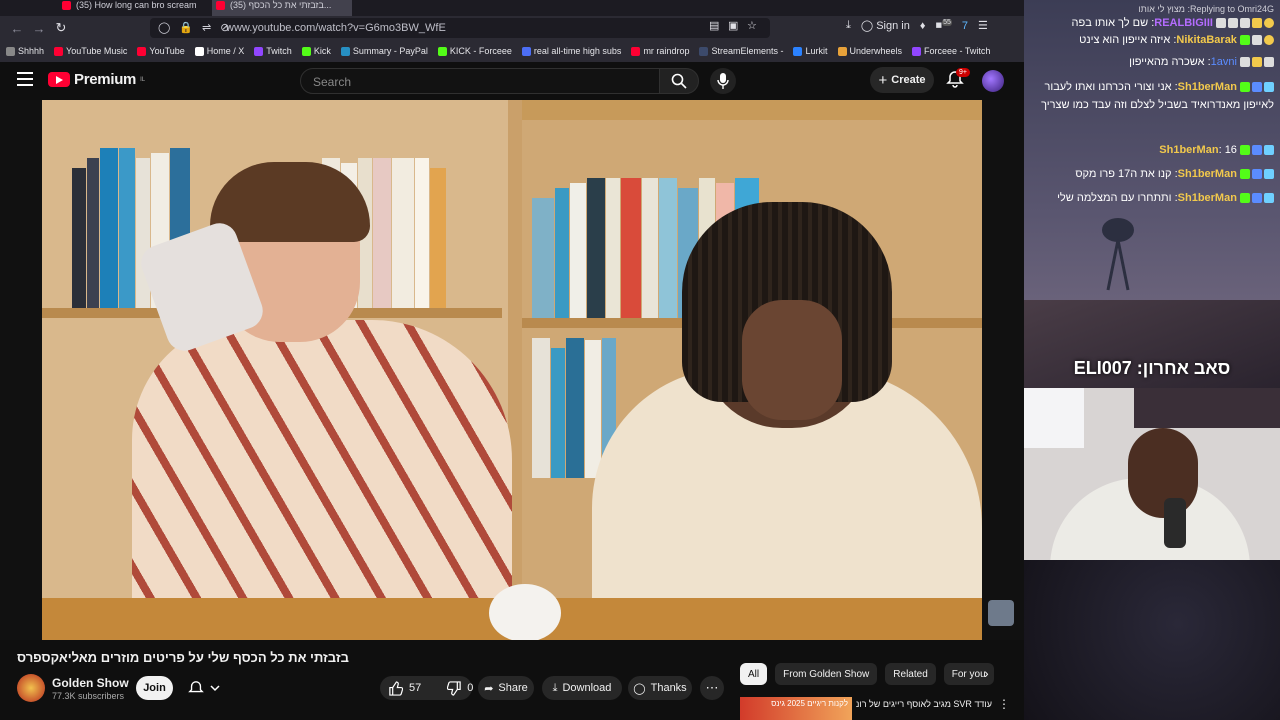 Image resolution: width=1280 pixels, height=720 pixels. I want to click on back-button: ←, so click(17, 28).